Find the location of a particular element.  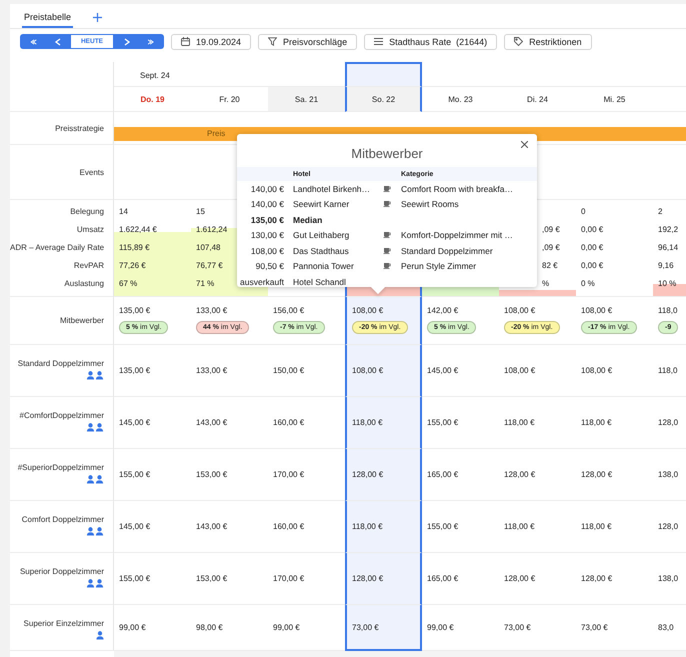

room-price: 99,00 € is located at coordinates (132, 627).